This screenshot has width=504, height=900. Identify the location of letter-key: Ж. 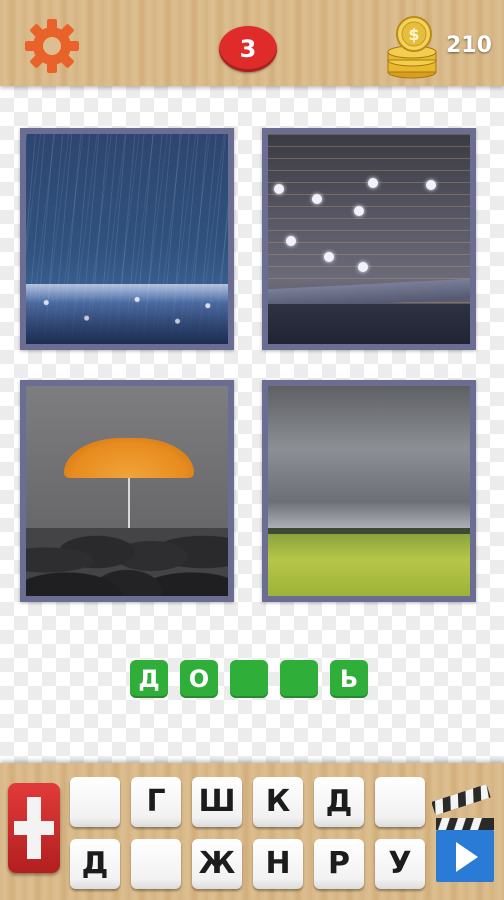
(217, 864).